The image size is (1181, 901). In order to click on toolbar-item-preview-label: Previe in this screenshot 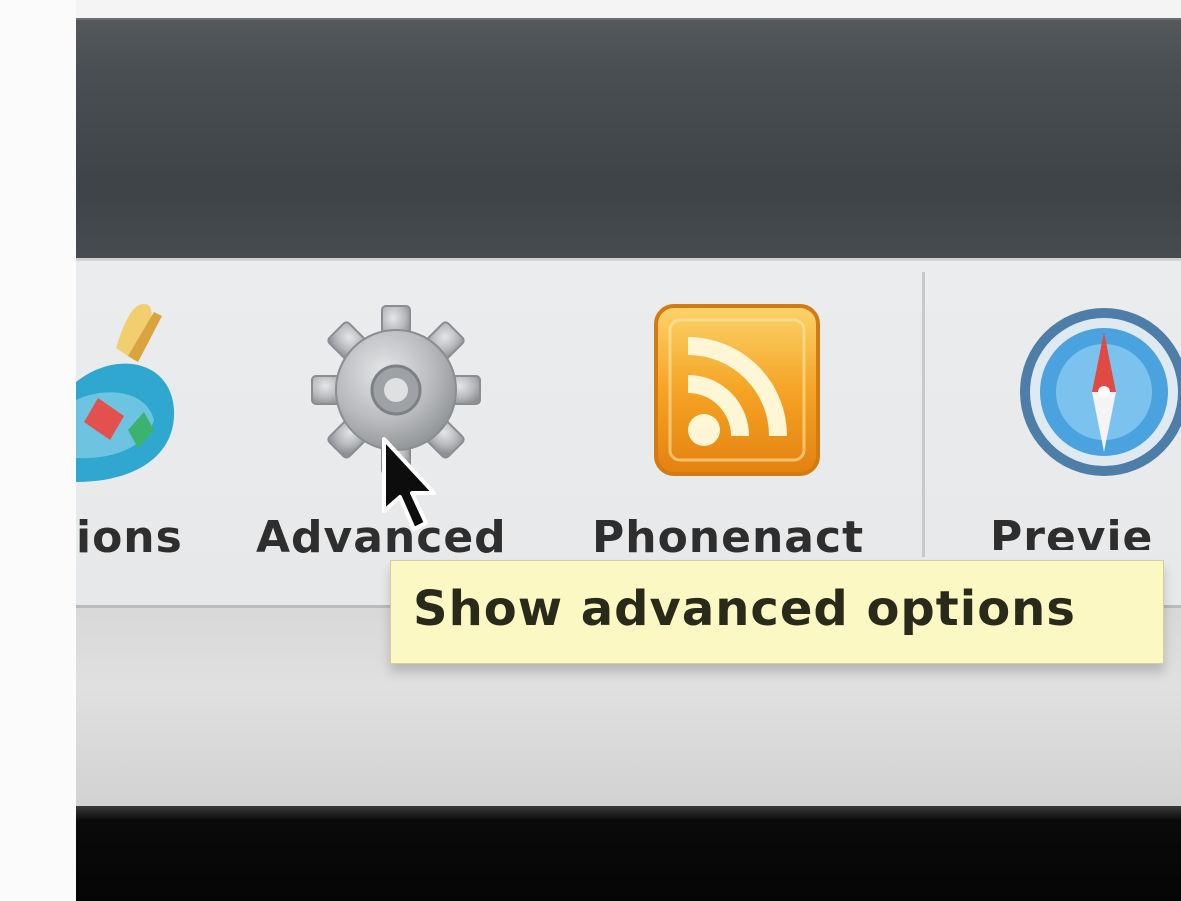, I will do `click(1072, 531)`.